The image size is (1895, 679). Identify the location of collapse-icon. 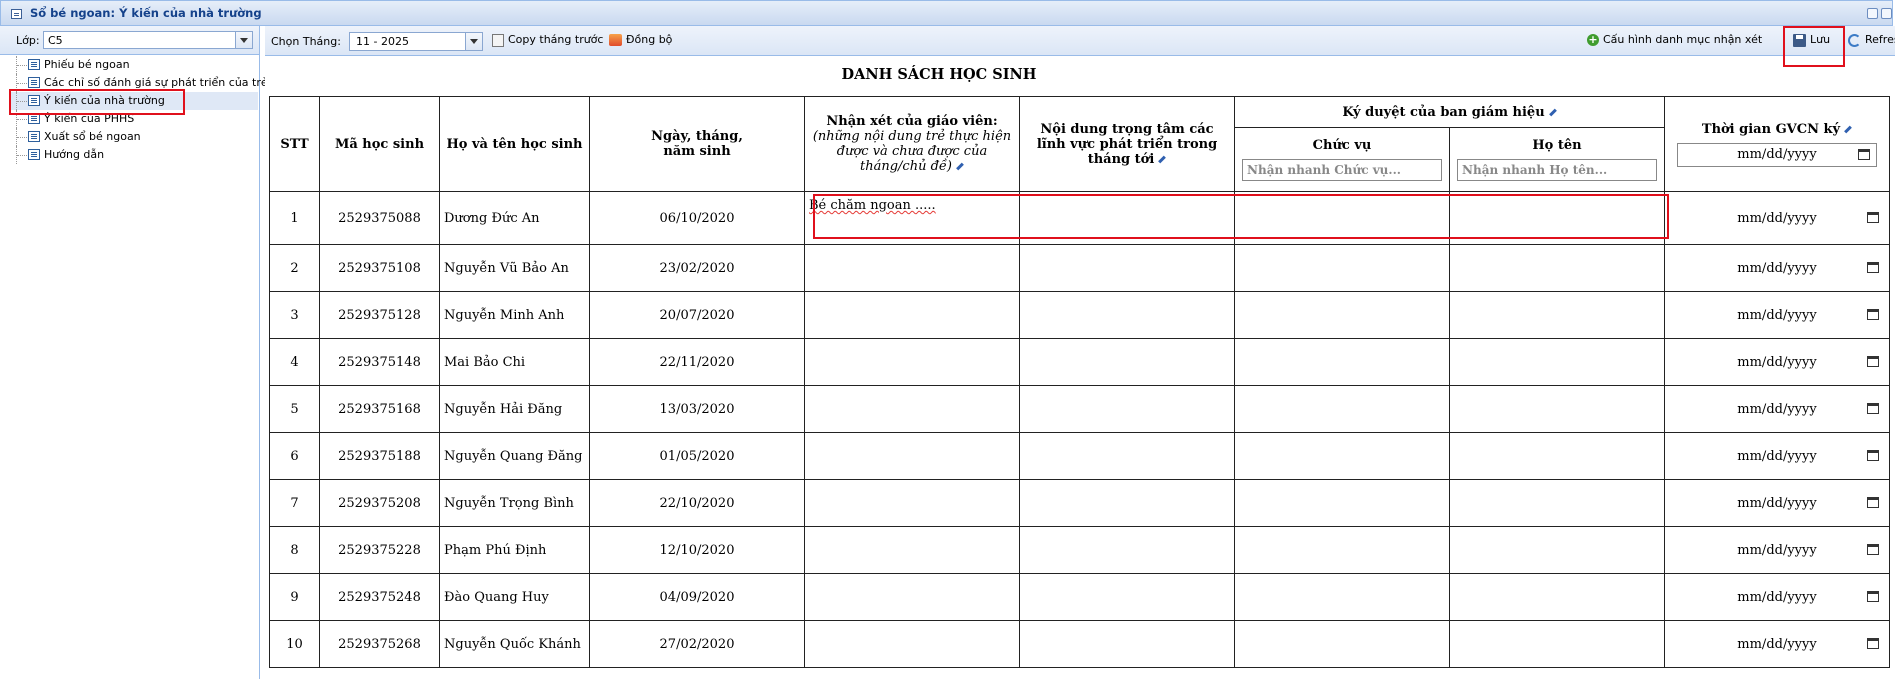
(1872, 13).